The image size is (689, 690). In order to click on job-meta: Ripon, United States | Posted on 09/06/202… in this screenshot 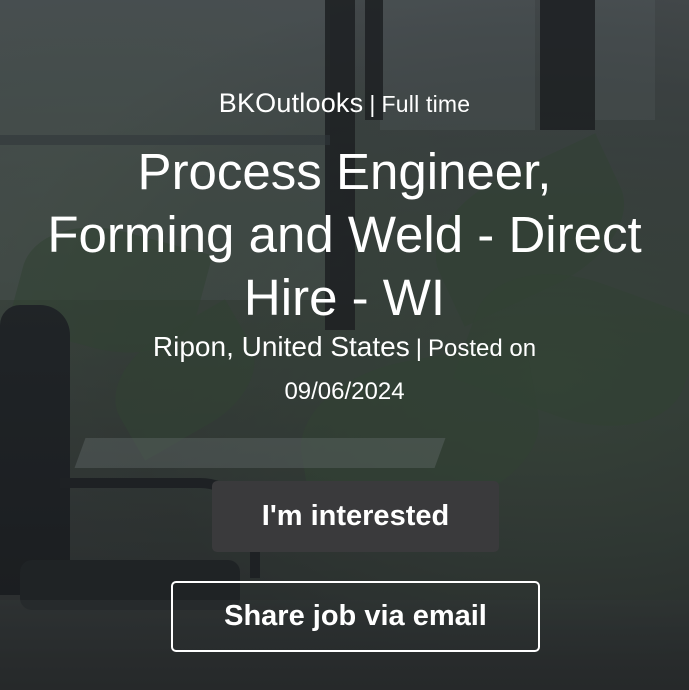, I will do `click(344, 369)`.